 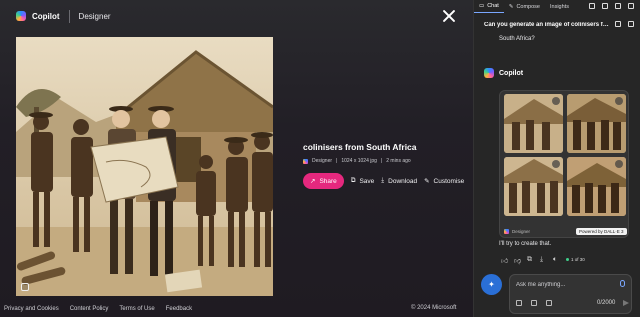 I want to click on designer-tag: Designer, so click(x=517, y=231).